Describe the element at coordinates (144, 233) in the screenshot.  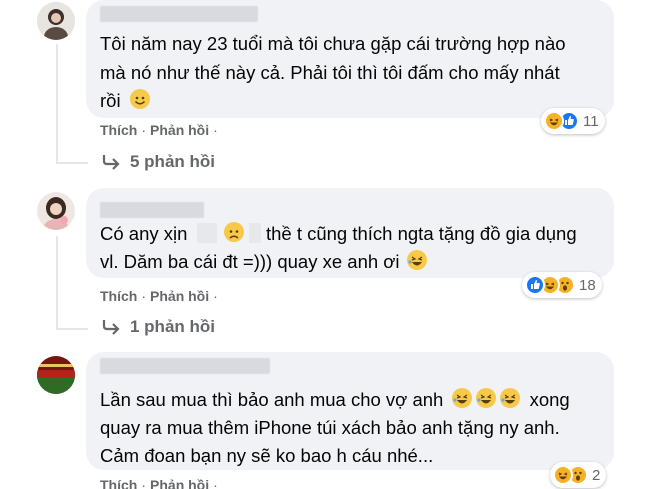
I see `comment-text-line-1-start: Có any xịn` at that location.